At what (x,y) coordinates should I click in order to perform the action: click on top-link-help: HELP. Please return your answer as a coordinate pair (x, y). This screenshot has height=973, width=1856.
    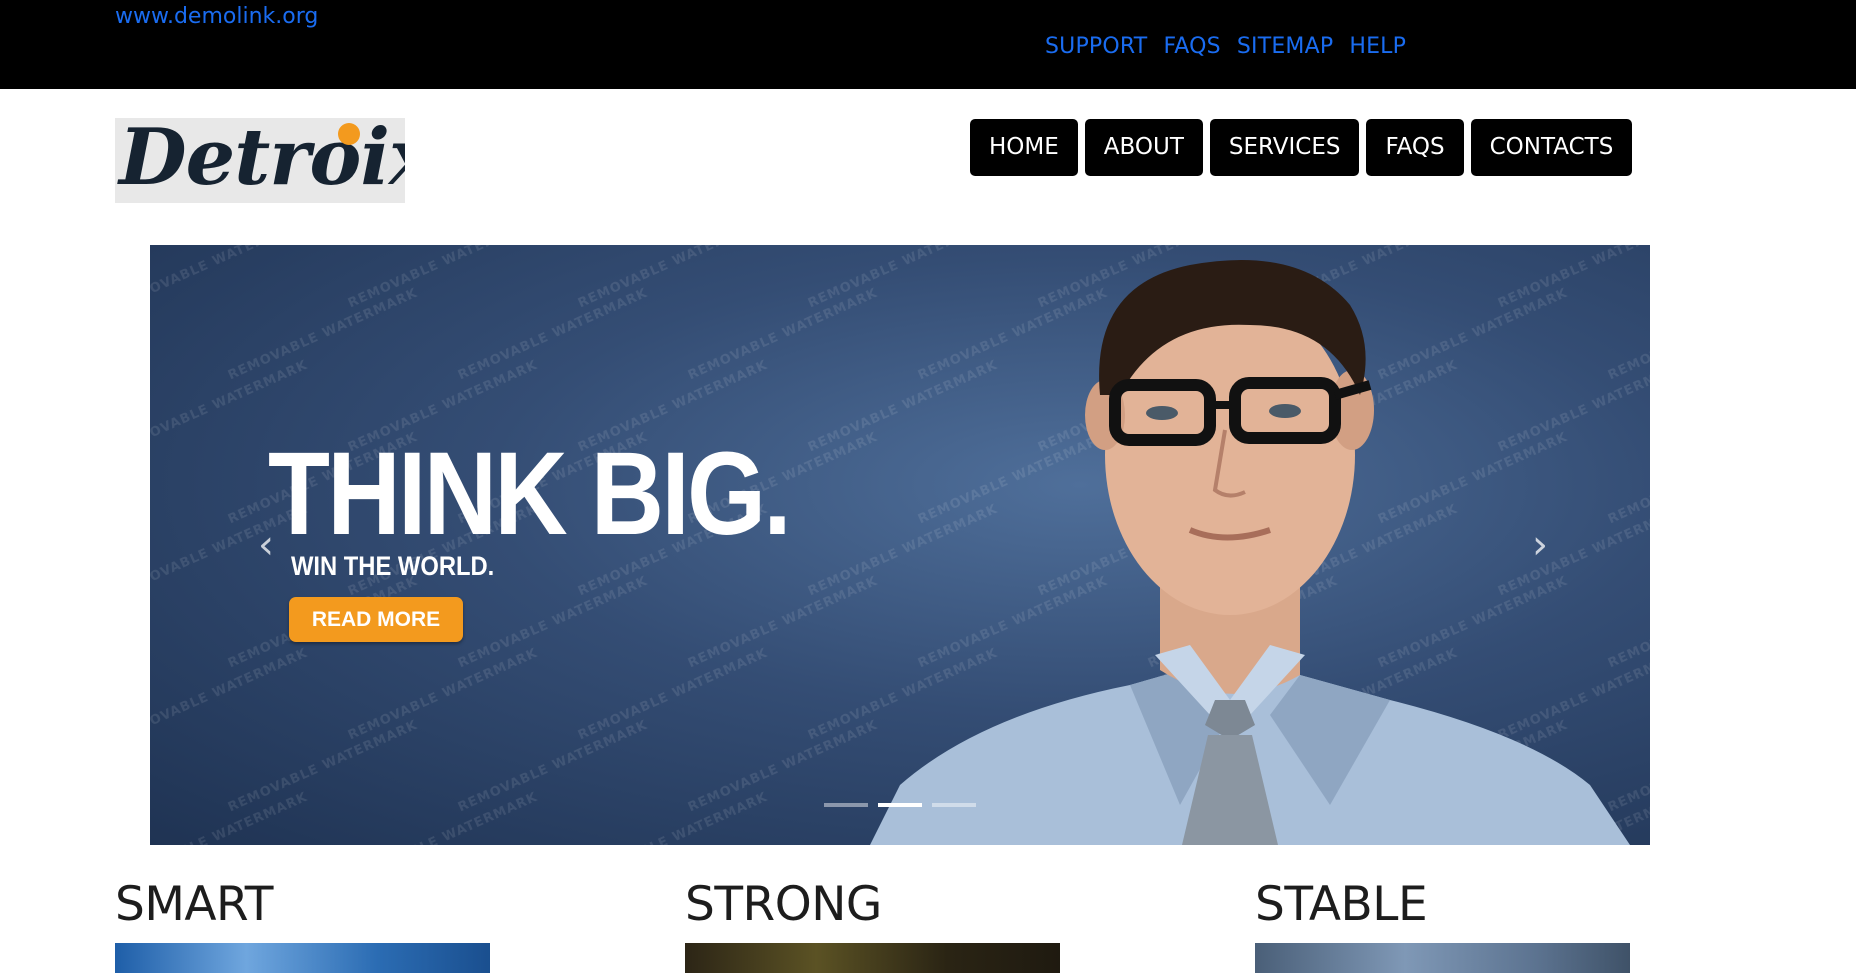
    Looking at the image, I should click on (1377, 46).